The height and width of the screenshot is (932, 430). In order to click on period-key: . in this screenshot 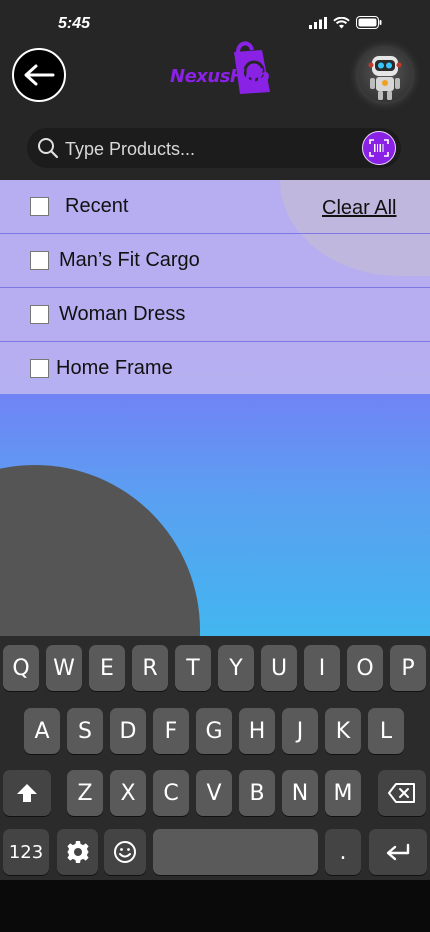, I will do `click(343, 852)`.